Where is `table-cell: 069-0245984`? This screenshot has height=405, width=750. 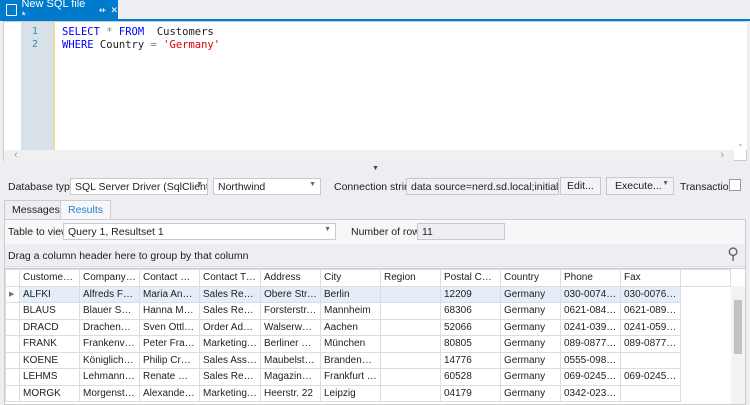 table-cell: 069-0245984 is located at coordinates (590, 377).